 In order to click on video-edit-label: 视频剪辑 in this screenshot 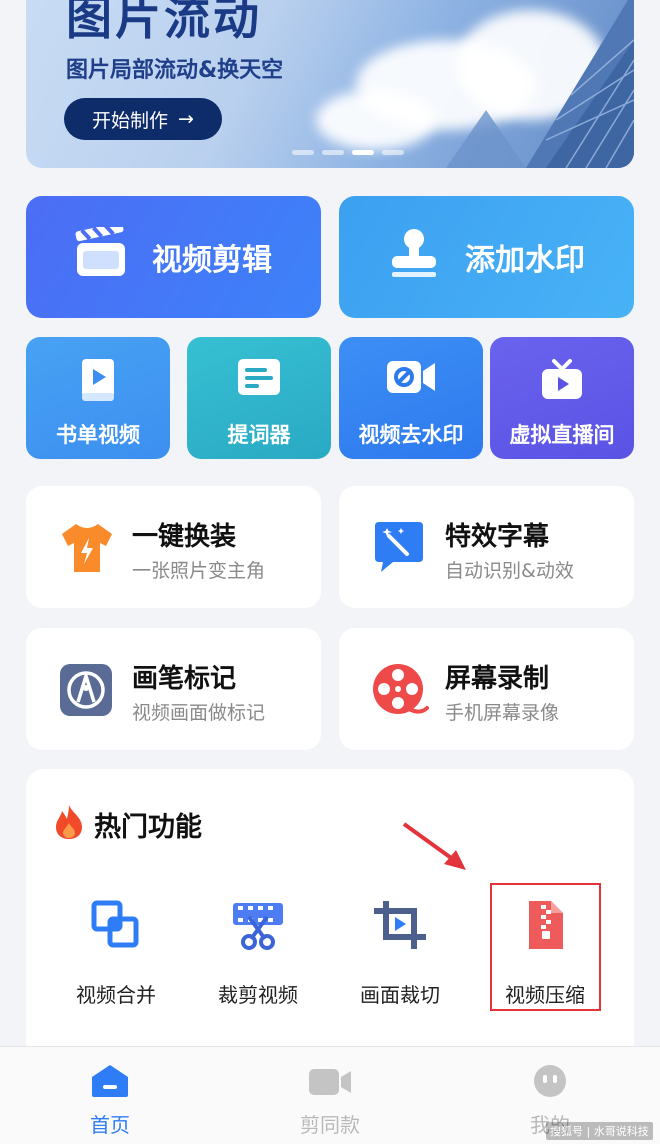, I will do `click(212, 260)`.